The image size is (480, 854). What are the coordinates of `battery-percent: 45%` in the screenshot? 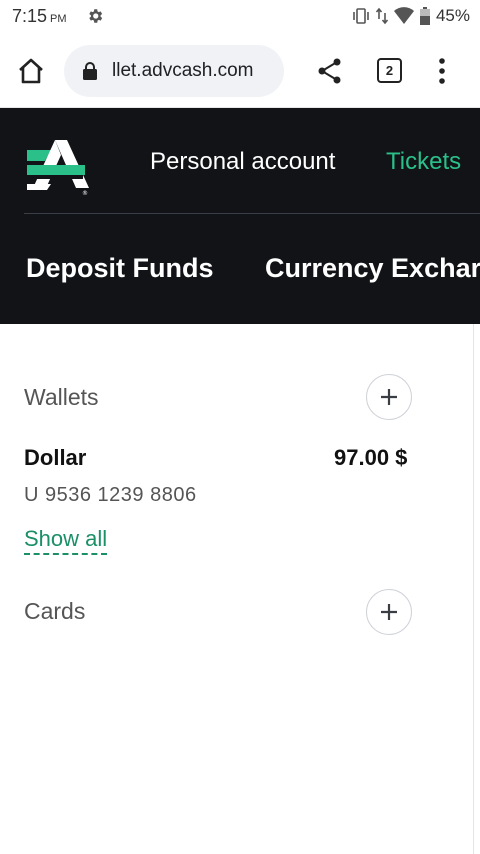 It's located at (452, 15).